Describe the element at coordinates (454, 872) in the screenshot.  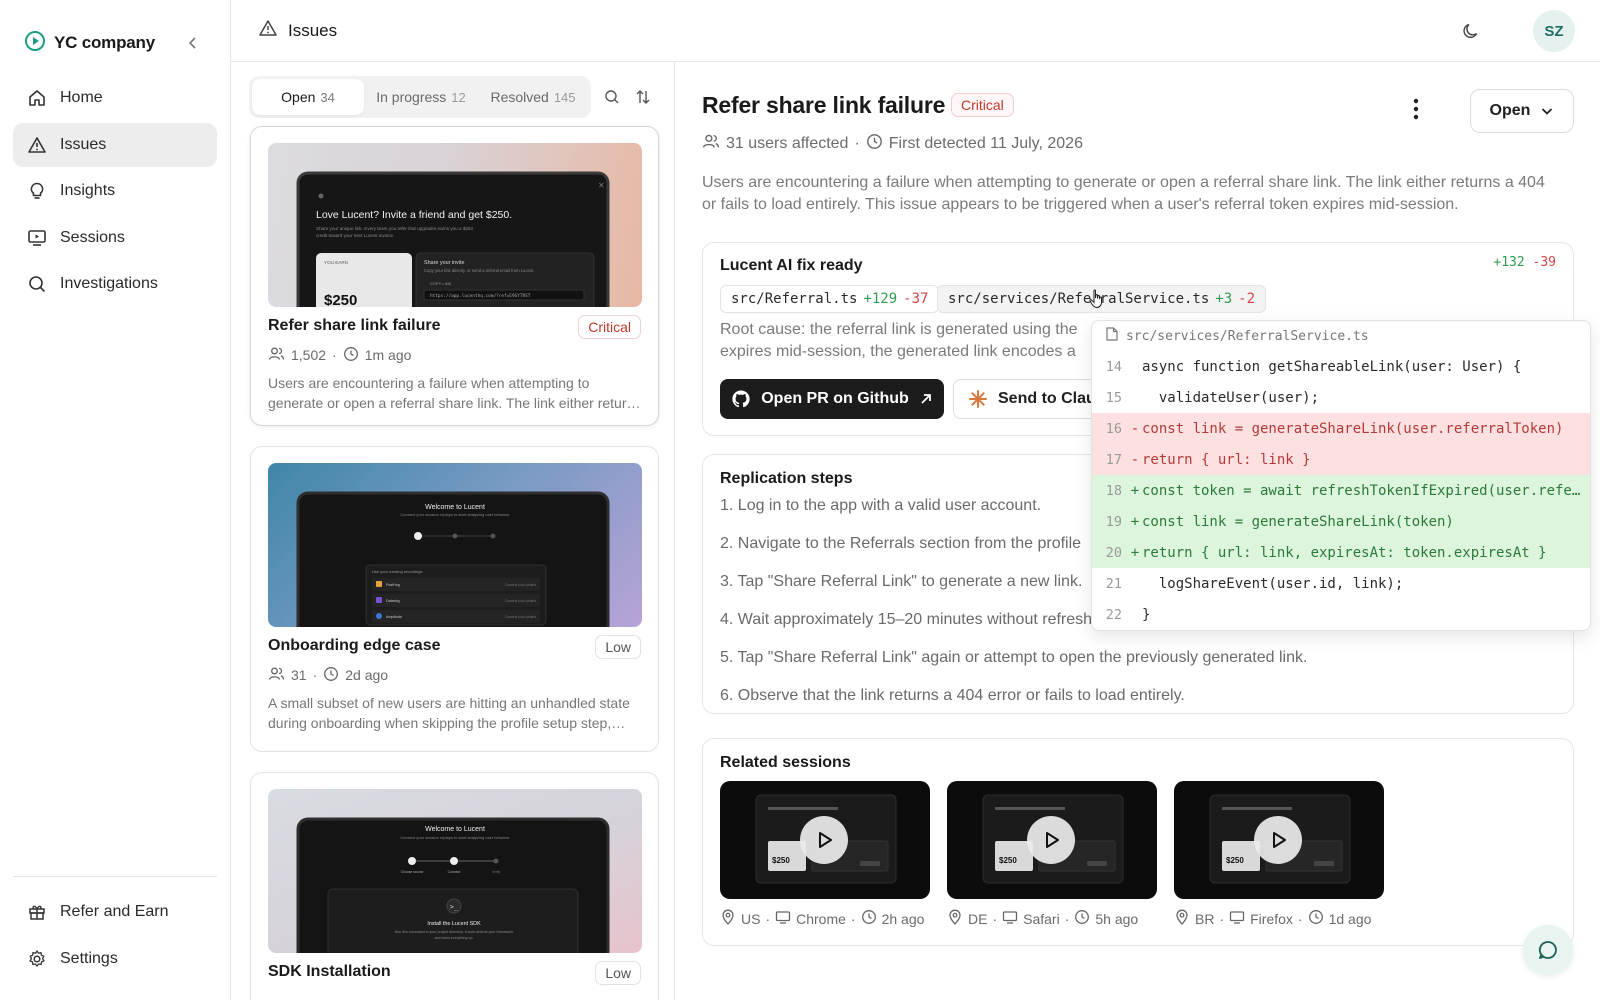
I see `svg-text: Connect` at that location.